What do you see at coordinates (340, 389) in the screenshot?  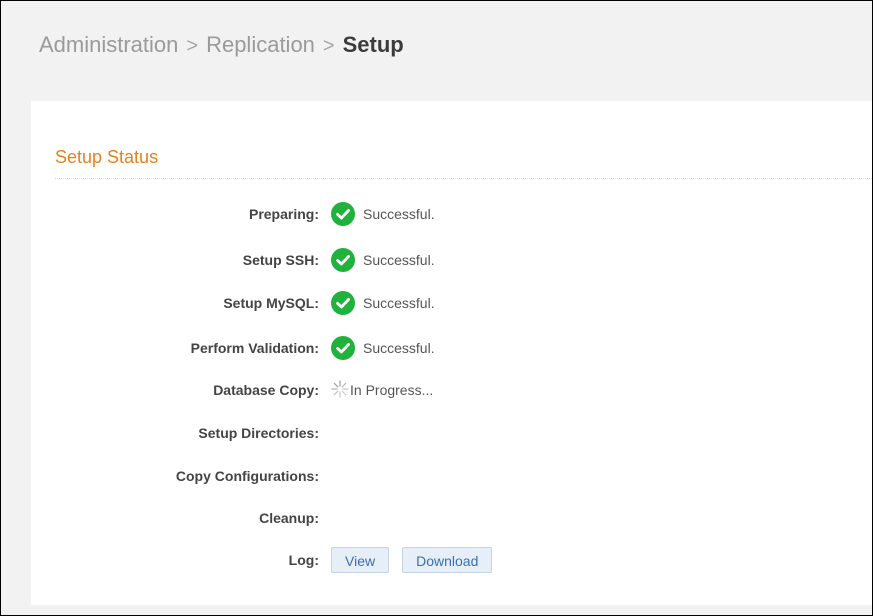 I see `spinner-icon` at bounding box center [340, 389].